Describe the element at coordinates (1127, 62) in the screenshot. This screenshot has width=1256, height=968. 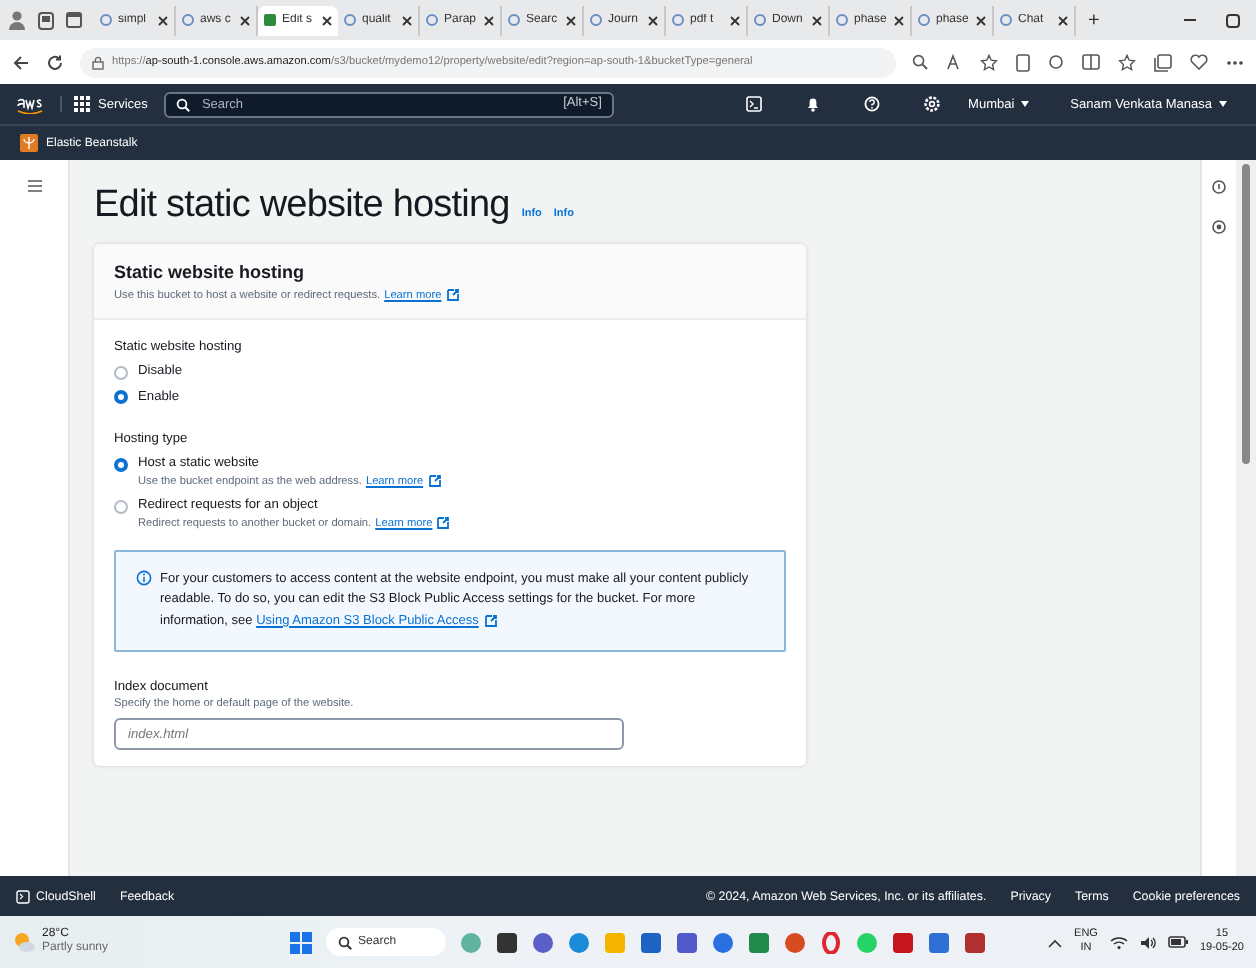
I see `favorites-icon` at that location.